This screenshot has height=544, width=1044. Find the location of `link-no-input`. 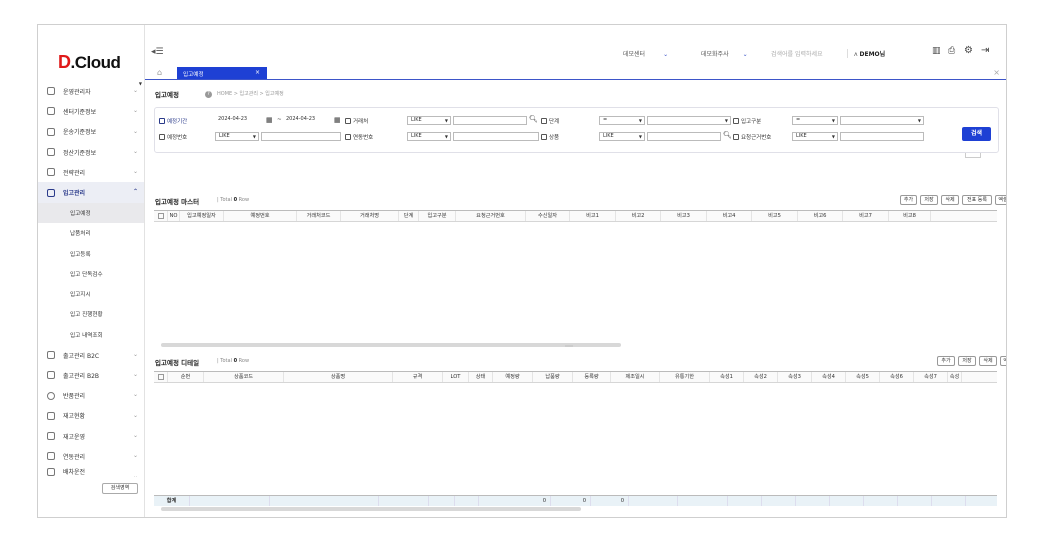

link-no-input is located at coordinates (496, 136).